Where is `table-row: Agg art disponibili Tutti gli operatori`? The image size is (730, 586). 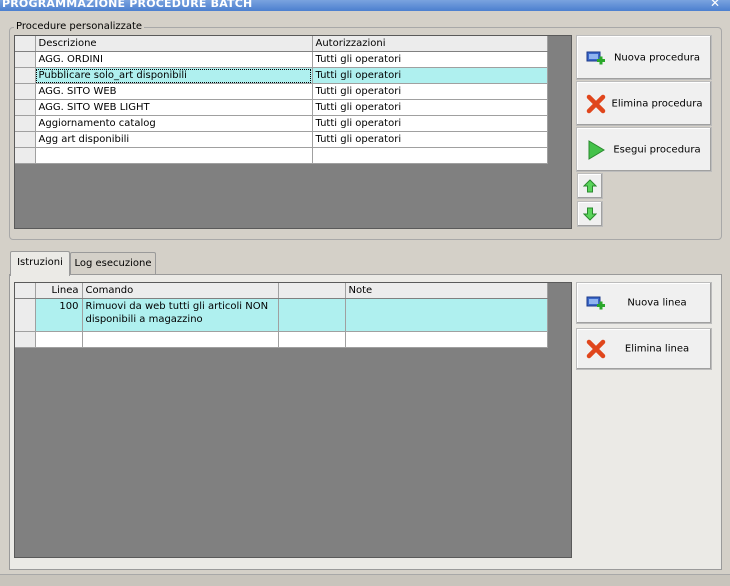 table-row: Agg art disponibili Tutti gli operatori is located at coordinates (281, 139).